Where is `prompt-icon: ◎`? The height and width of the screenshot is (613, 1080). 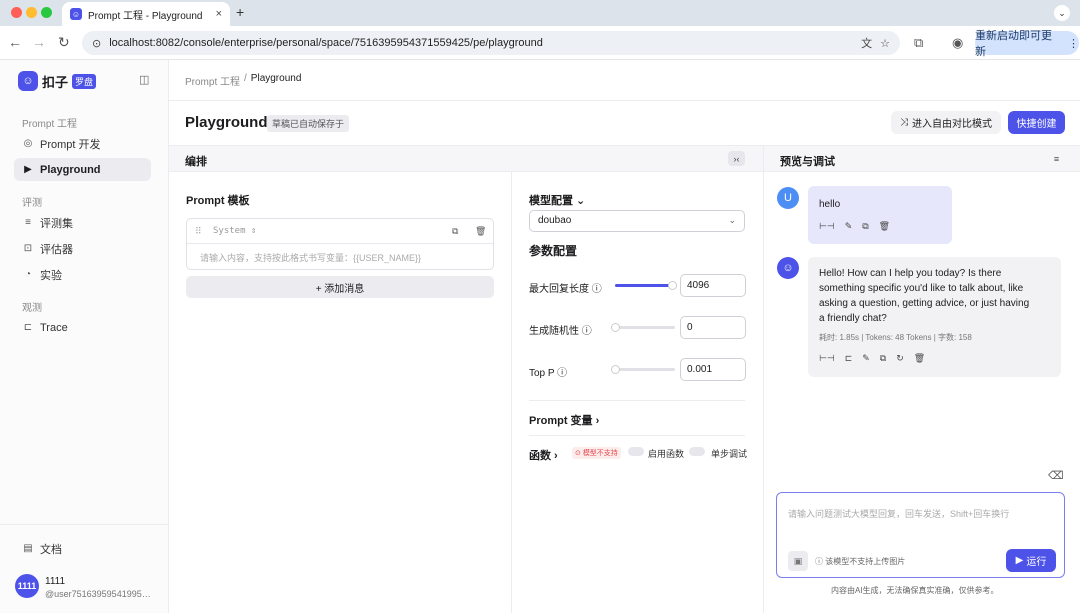
prompt-icon: ◎ is located at coordinates (28, 143).